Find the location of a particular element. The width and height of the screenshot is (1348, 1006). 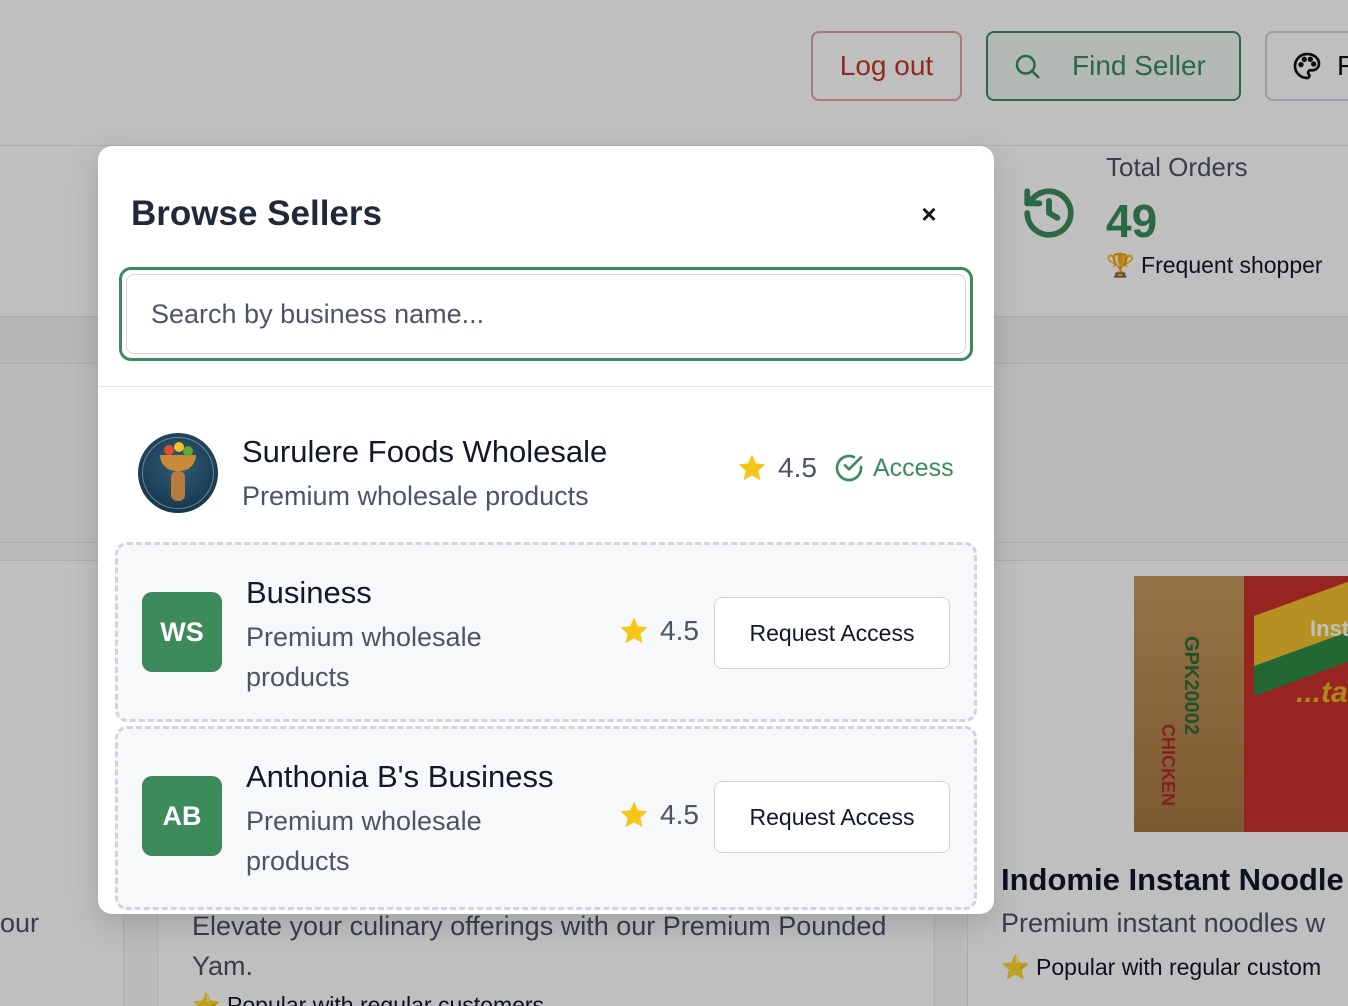

access-status: Access is located at coordinates (893, 468).